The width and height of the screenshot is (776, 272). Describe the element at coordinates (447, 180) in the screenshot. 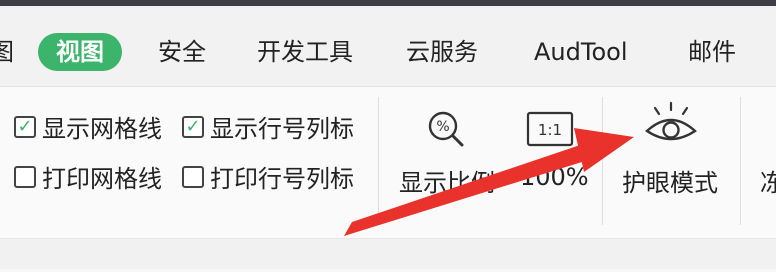

I see `zoom-ratio-label: 显示比例` at that location.